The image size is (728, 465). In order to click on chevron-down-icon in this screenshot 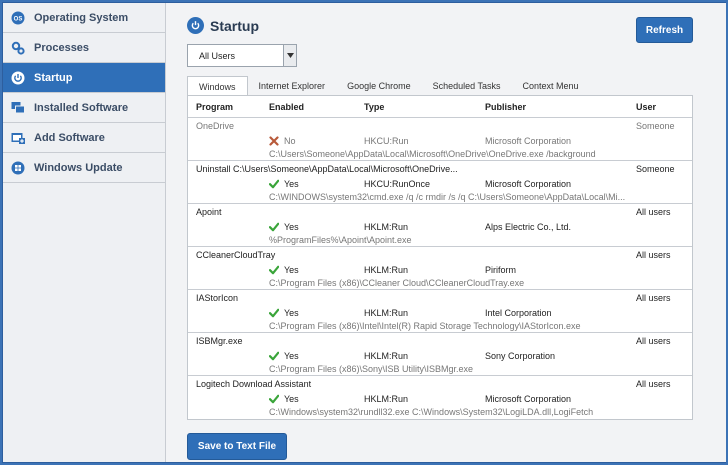, I will do `click(289, 55)`.